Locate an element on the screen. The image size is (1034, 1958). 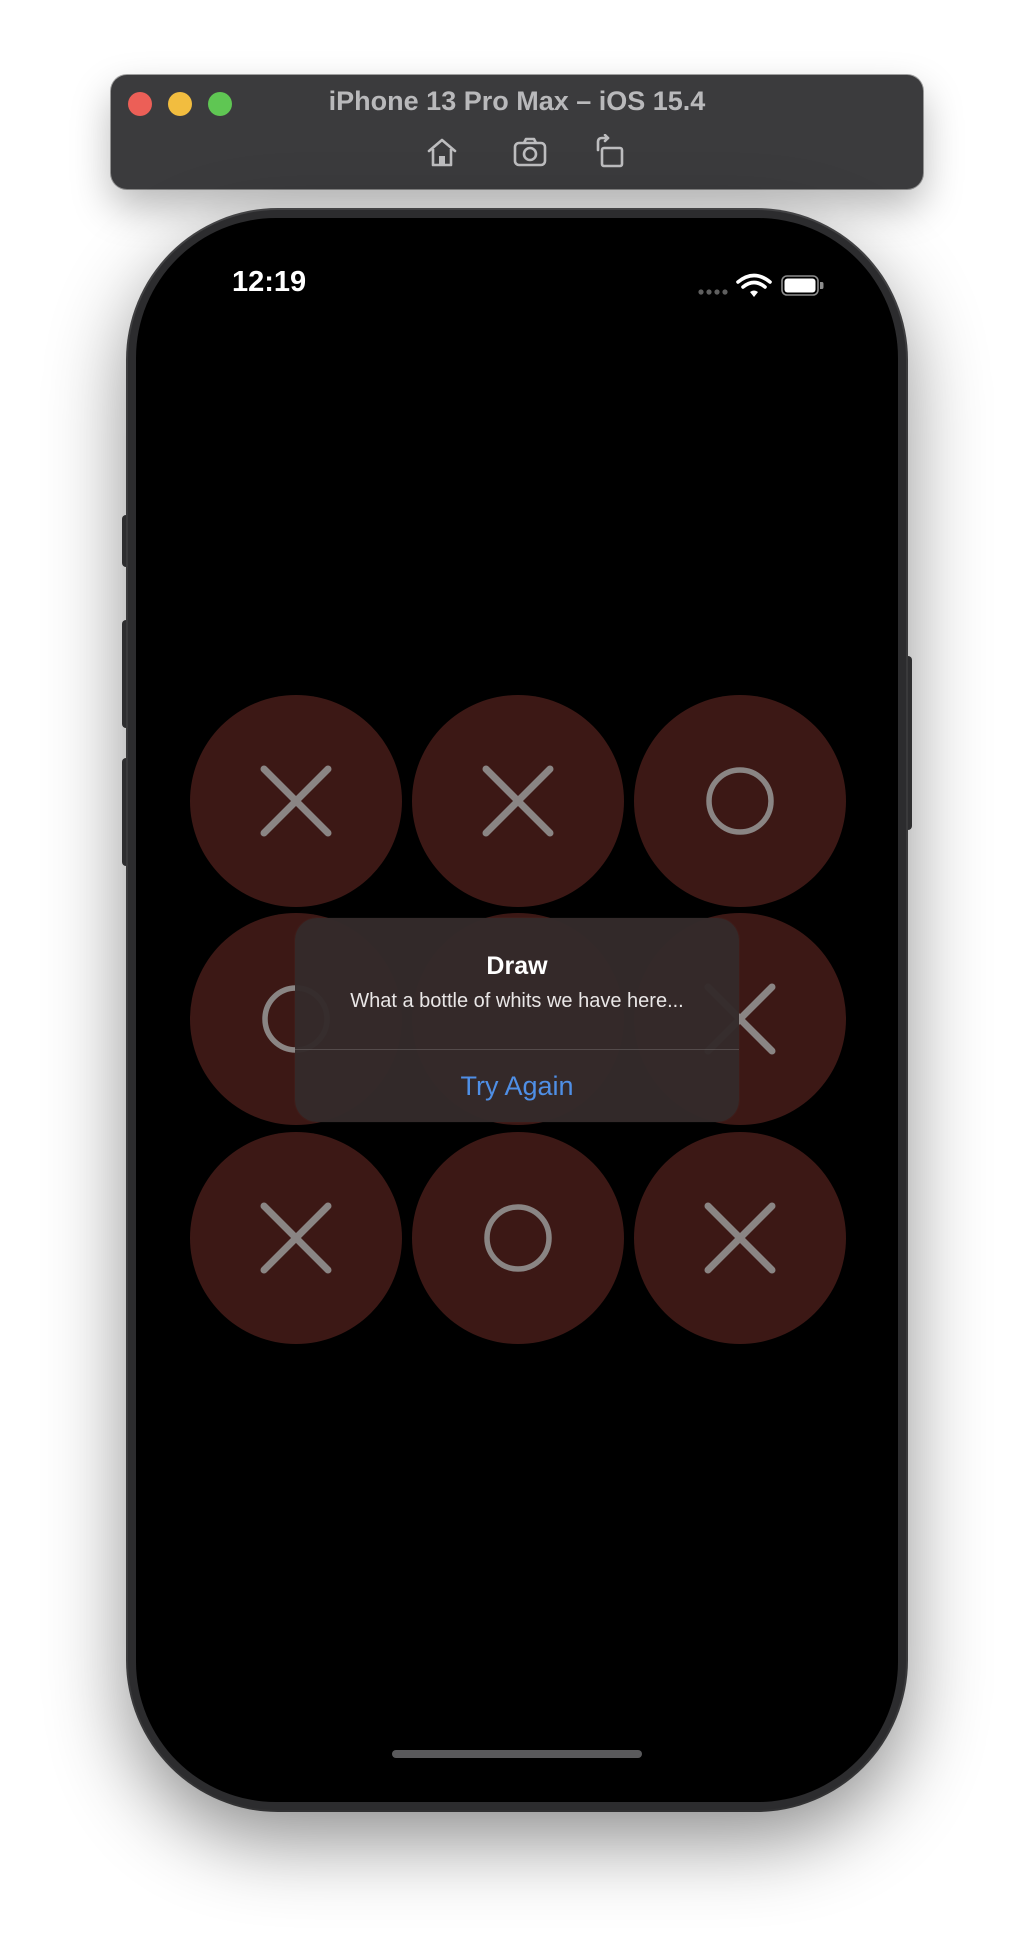
home-indicator is located at coordinates (517, 1754).